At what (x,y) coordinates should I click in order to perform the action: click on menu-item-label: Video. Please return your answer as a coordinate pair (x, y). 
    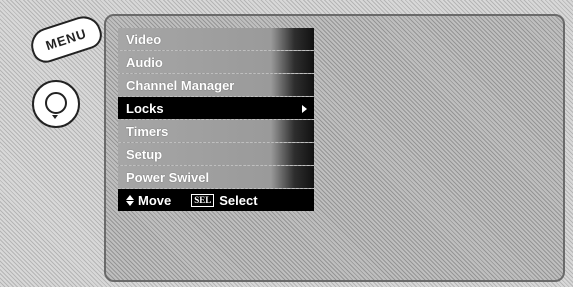
    Looking at the image, I should click on (144, 39).